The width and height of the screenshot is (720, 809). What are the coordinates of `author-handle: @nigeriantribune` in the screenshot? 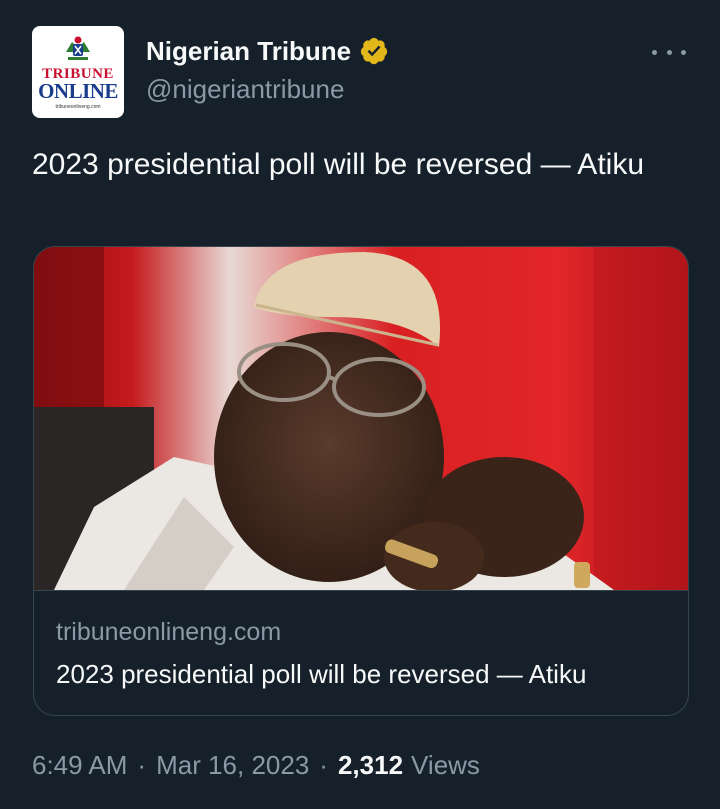 It's located at (245, 89).